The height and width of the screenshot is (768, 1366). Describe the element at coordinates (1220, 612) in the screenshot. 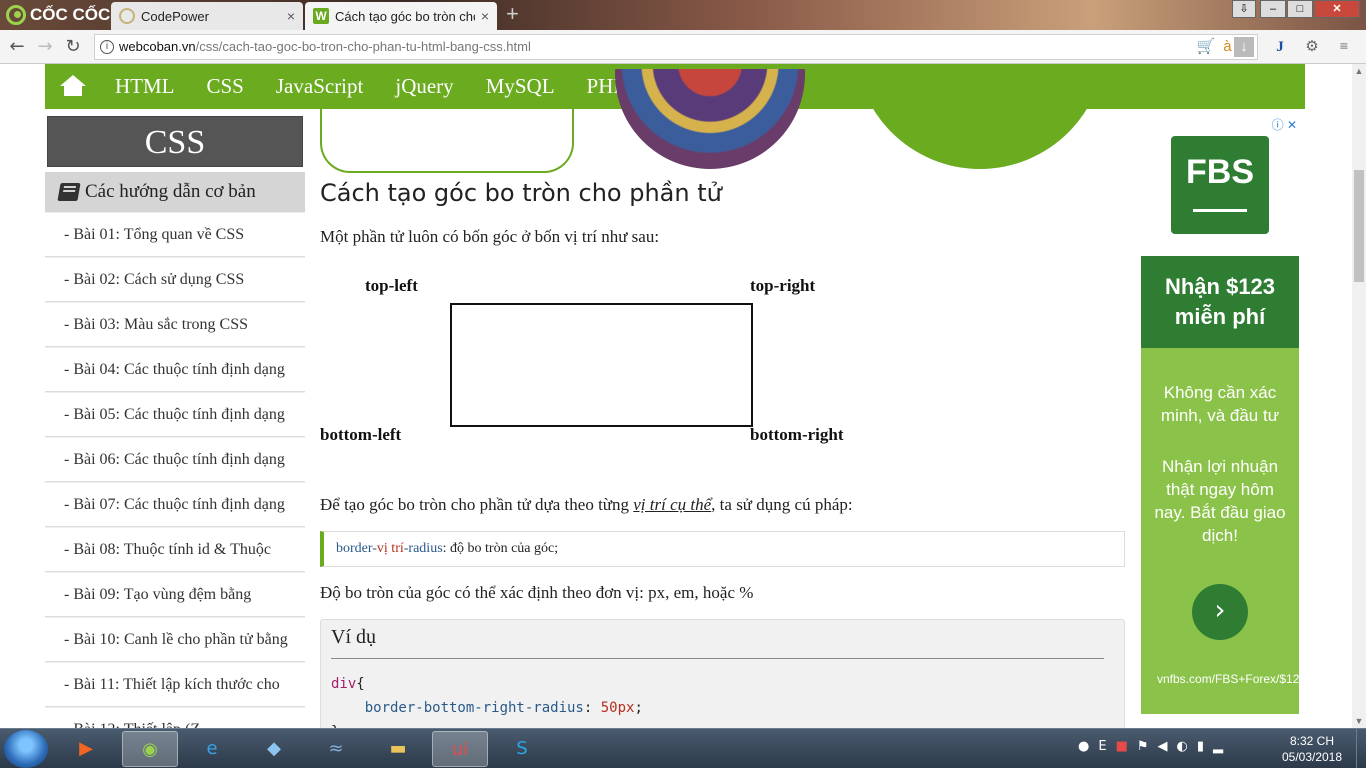

I see `ad-next-button: ›` at that location.